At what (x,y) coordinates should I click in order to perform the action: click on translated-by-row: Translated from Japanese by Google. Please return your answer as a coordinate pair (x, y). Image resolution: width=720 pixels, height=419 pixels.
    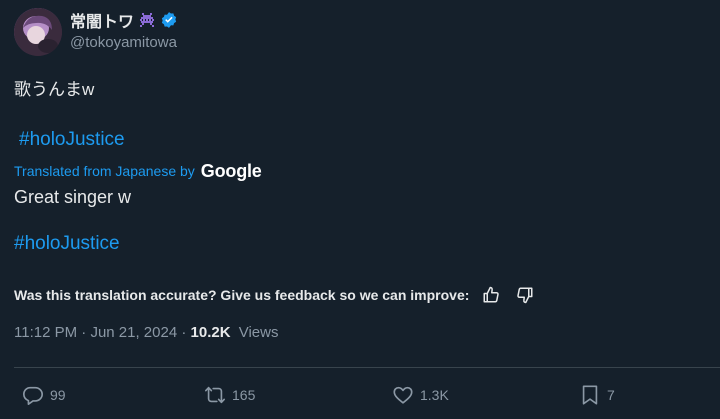
    Looking at the image, I should click on (138, 171).